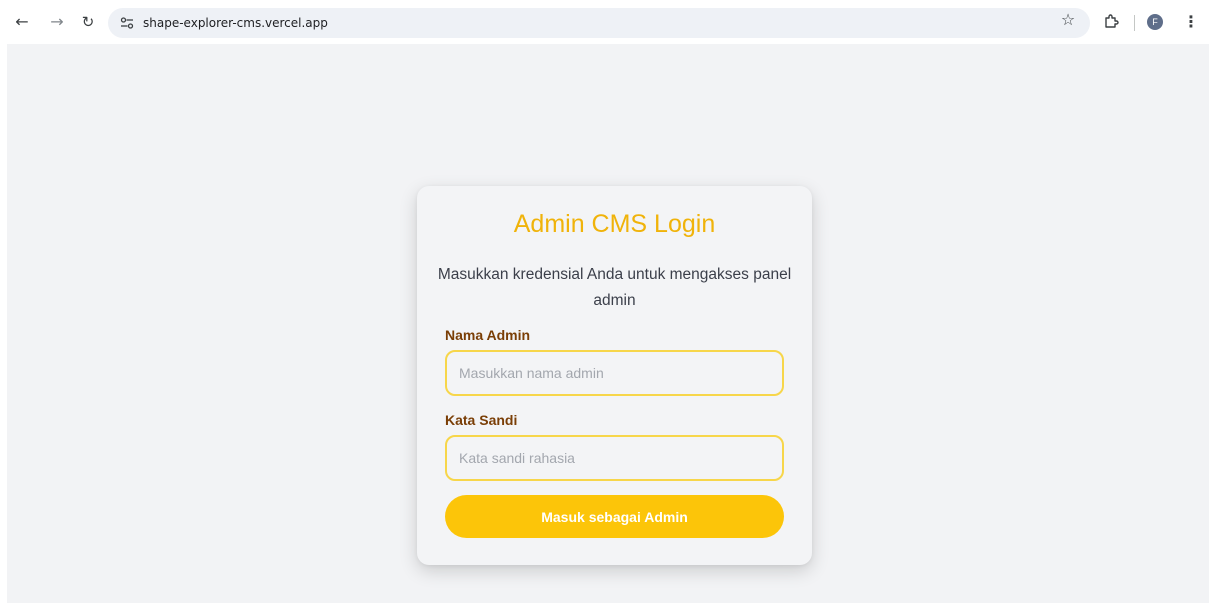  What do you see at coordinates (614, 458) in the screenshot?
I see `password-input` at bounding box center [614, 458].